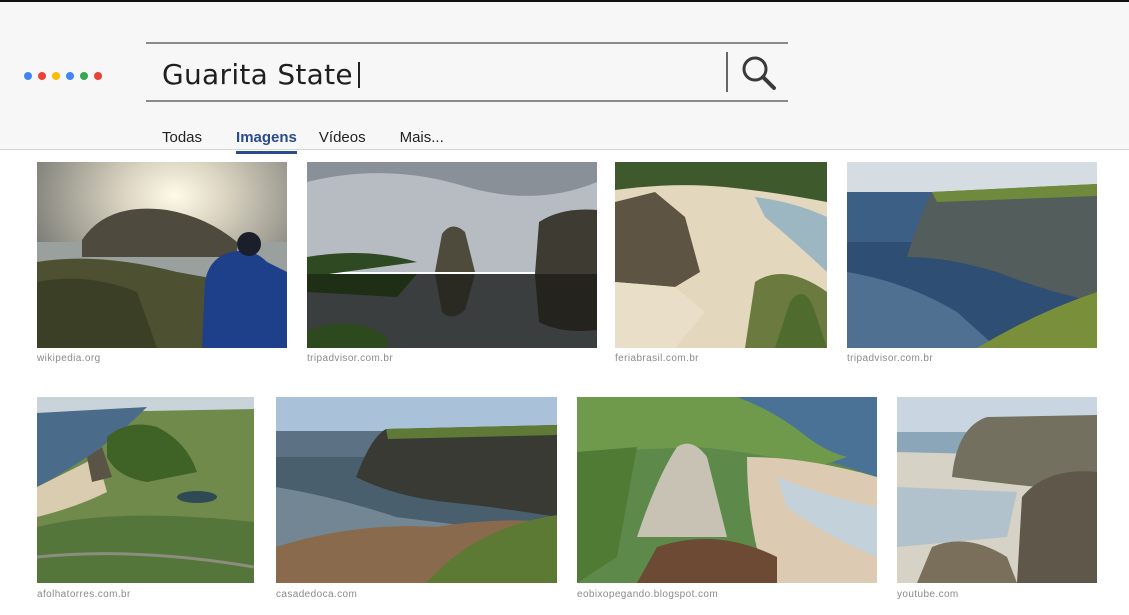 This screenshot has height=615, width=1129. What do you see at coordinates (342, 141) in the screenshot?
I see `tab-videos: Vídeos` at bounding box center [342, 141].